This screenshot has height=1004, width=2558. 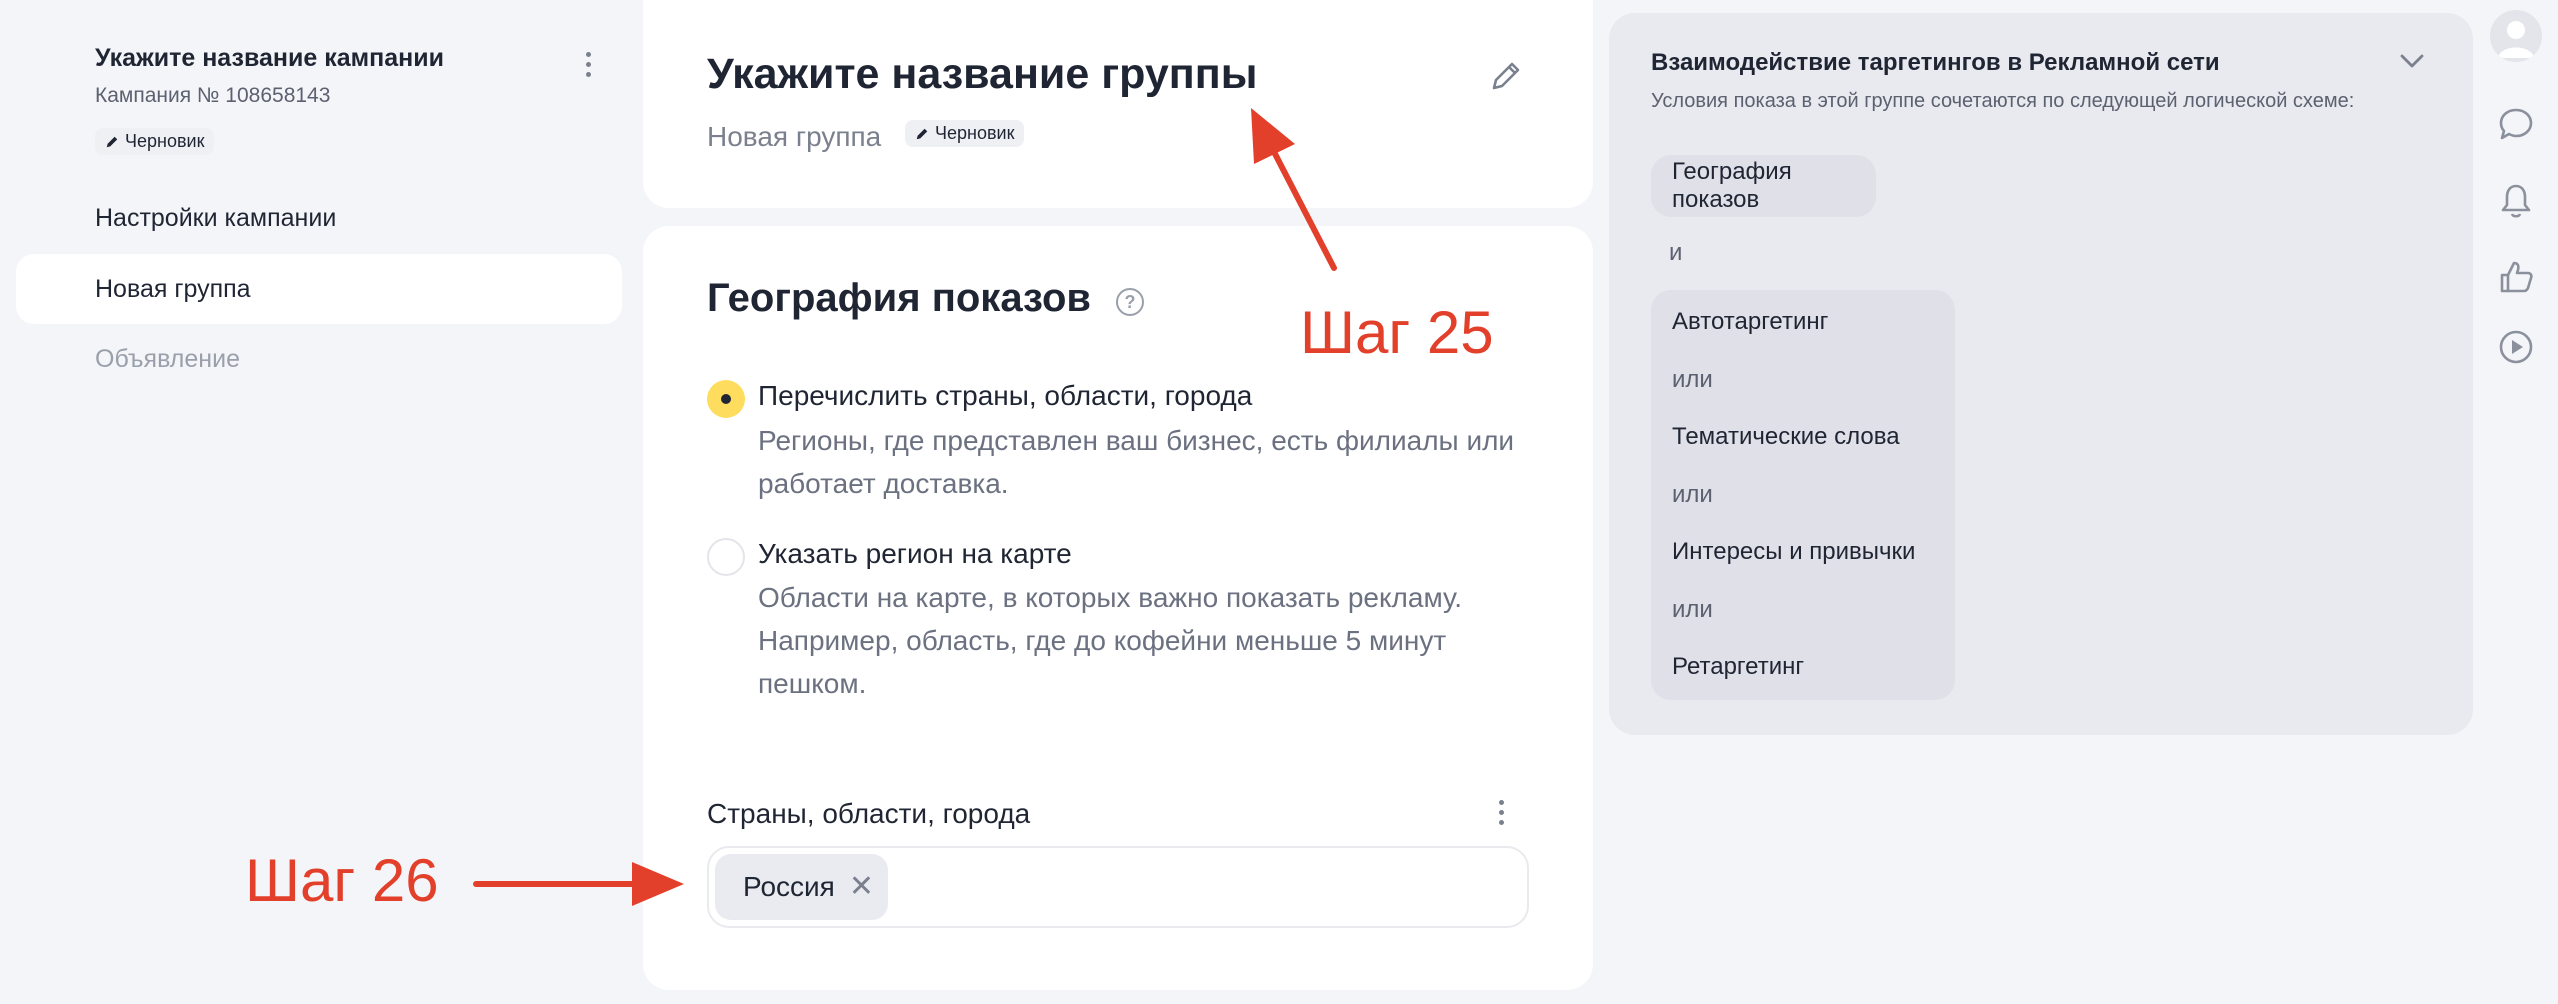 I want to click on option-map-region-label: Указать регион на карте, so click(x=915, y=554).